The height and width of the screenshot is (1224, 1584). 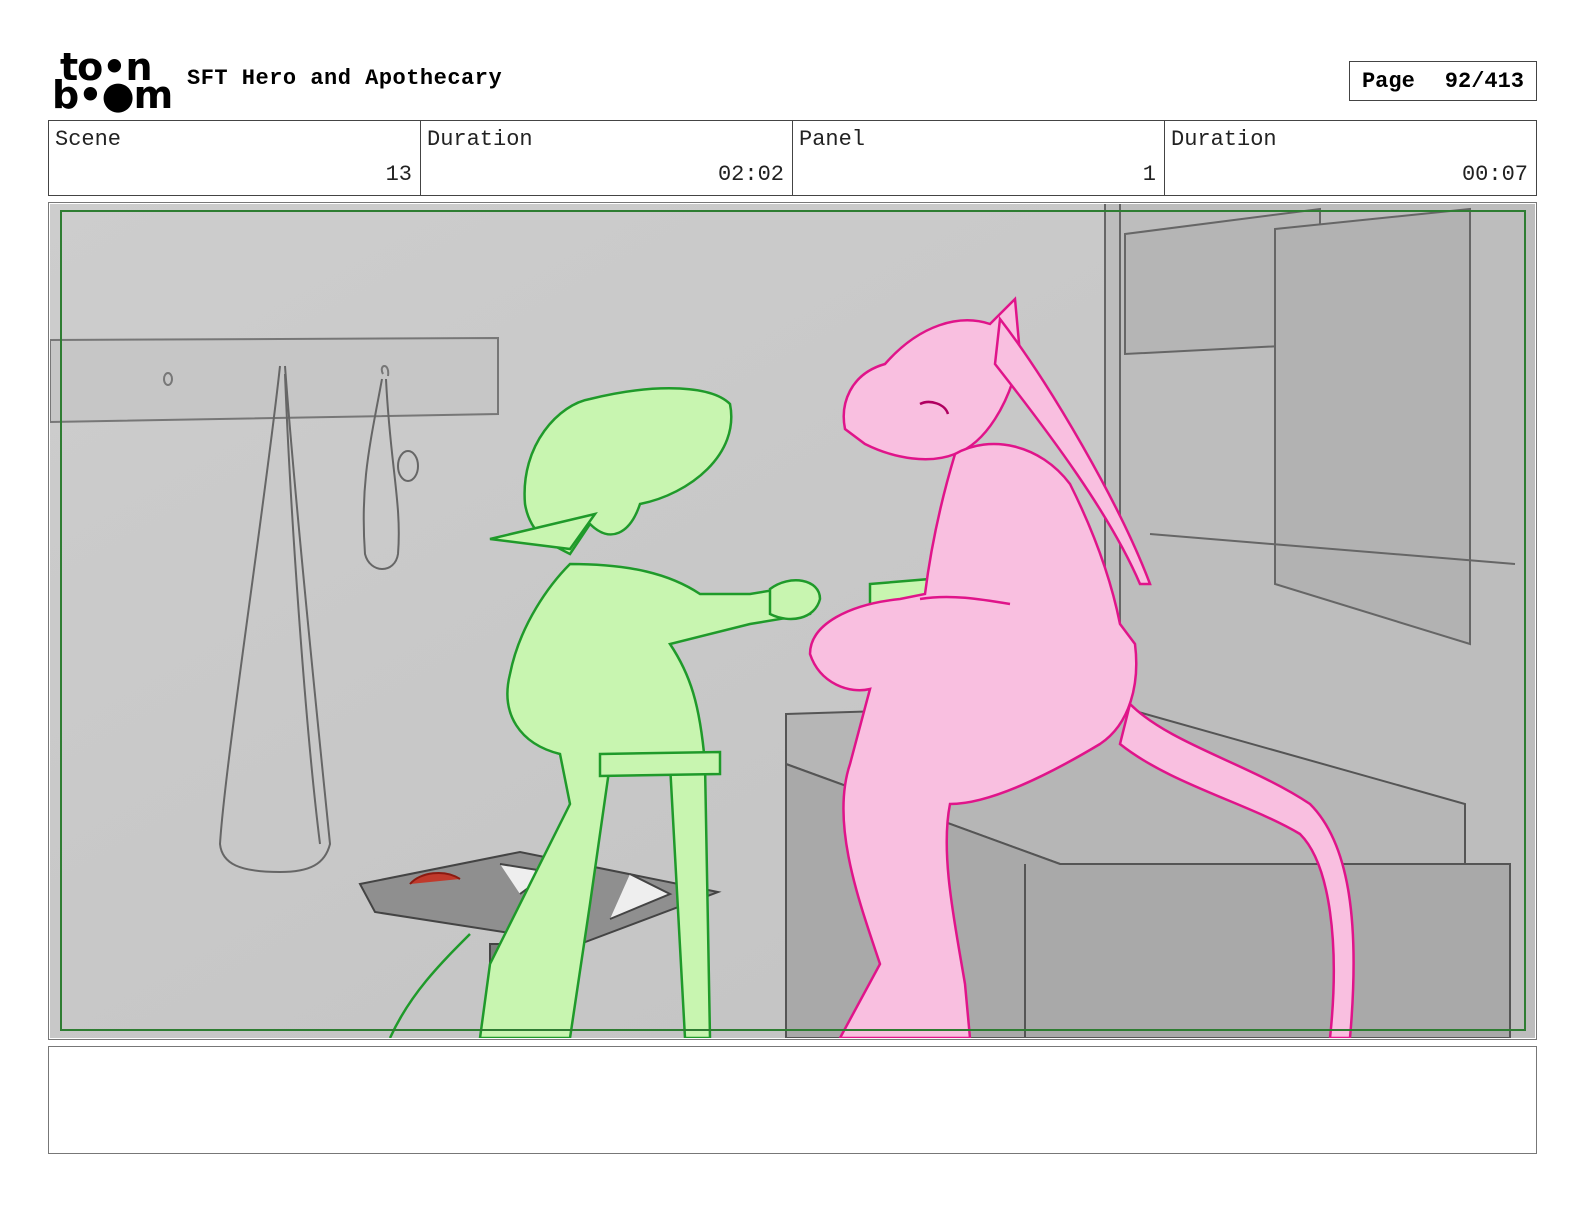 What do you see at coordinates (1350, 158) in the screenshot?
I see `panel-duration-cell: Duration 00:07` at bounding box center [1350, 158].